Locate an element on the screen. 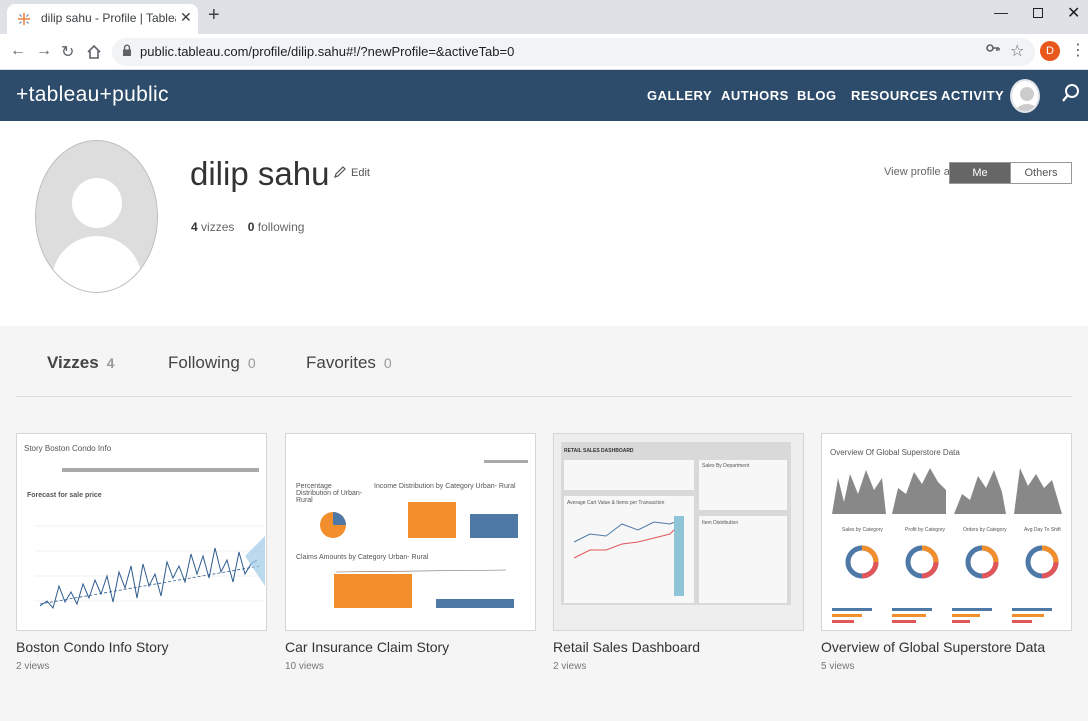  tabs-divider is located at coordinates (544, 396).